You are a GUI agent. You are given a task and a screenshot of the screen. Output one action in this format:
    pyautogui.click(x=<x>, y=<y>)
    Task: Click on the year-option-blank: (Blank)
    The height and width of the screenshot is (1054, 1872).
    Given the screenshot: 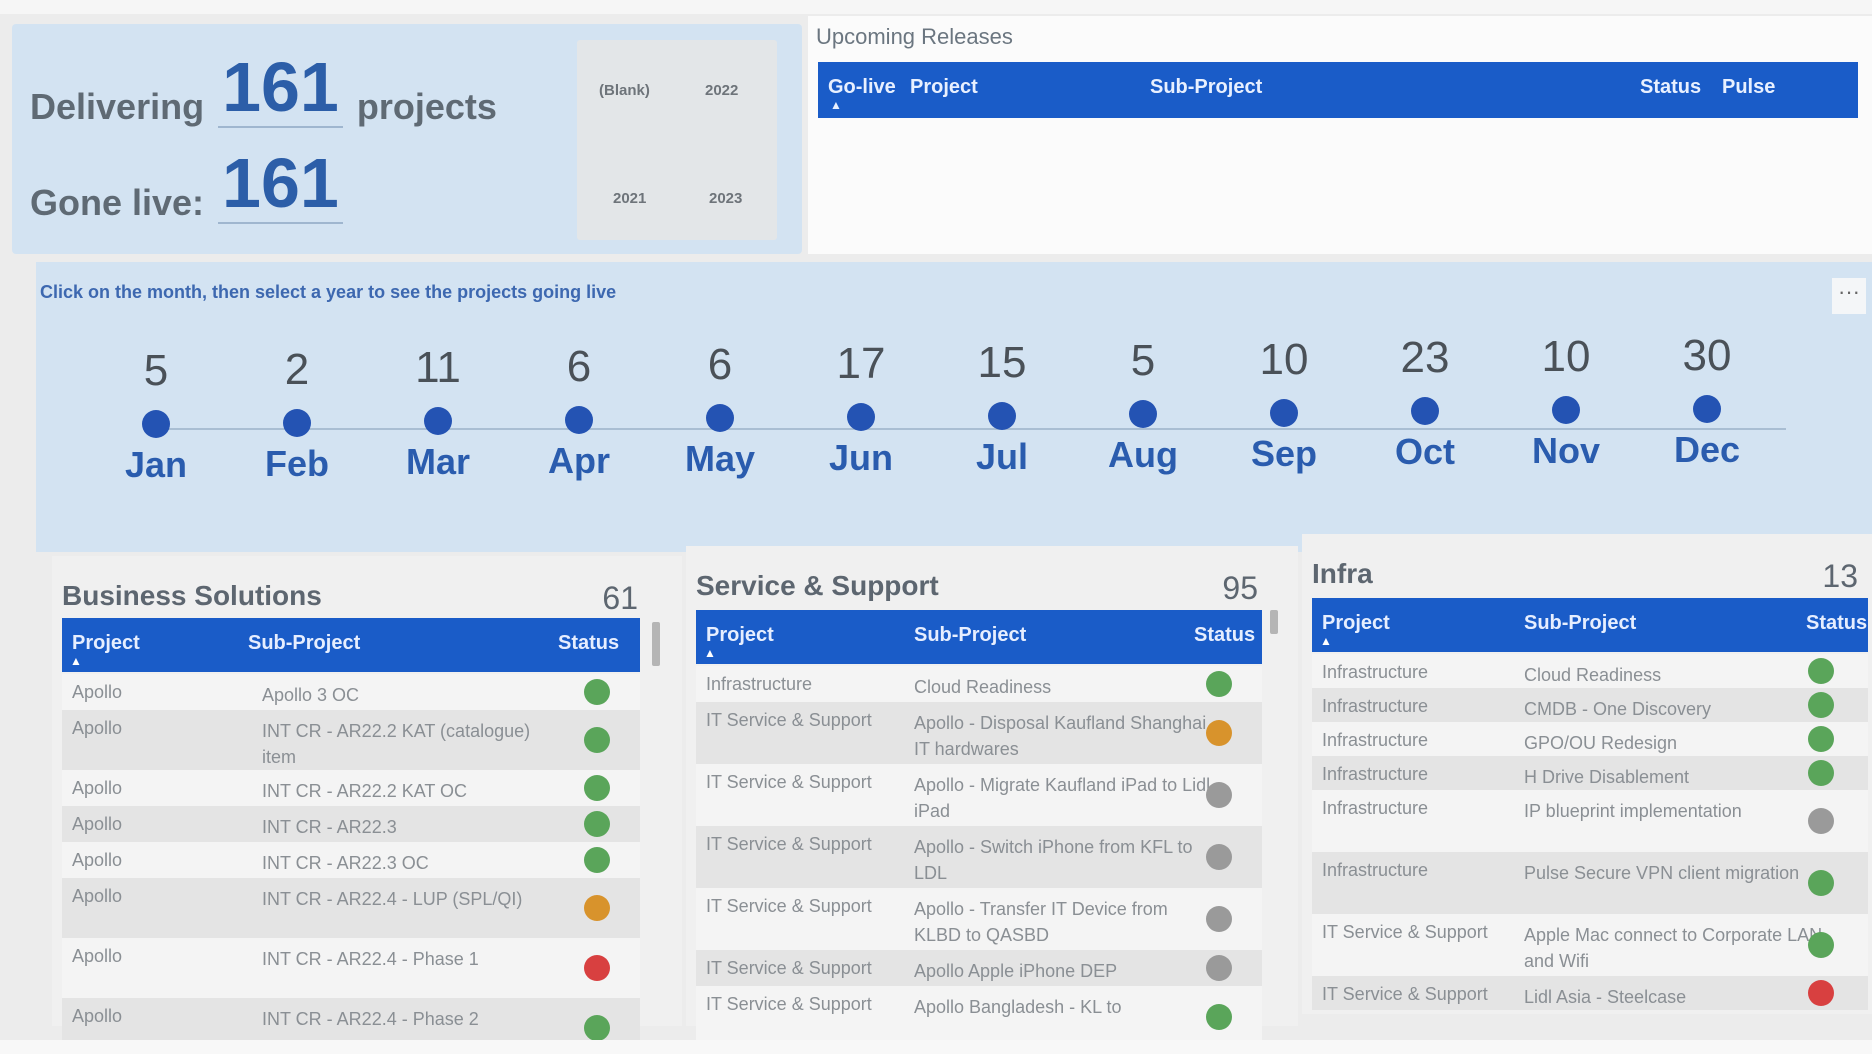 What is the action you would take?
    pyautogui.click(x=624, y=90)
    